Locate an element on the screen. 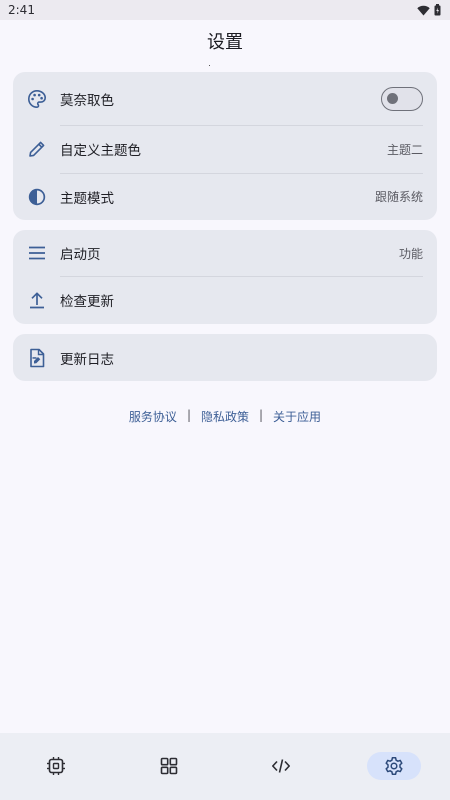 The width and height of the screenshot is (450, 800). gear-icon is located at coordinates (394, 765).